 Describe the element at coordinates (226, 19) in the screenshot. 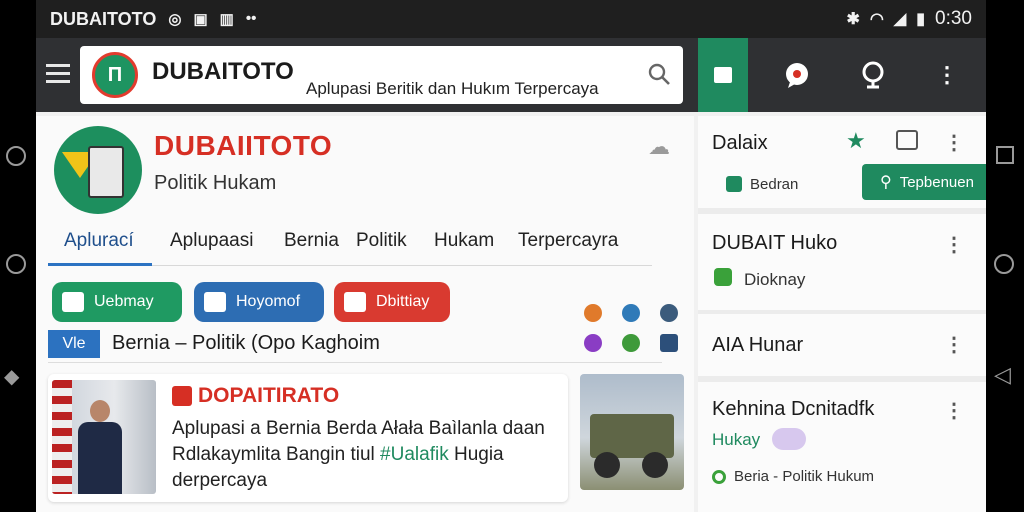

I see `media-icon: ▥` at that location.